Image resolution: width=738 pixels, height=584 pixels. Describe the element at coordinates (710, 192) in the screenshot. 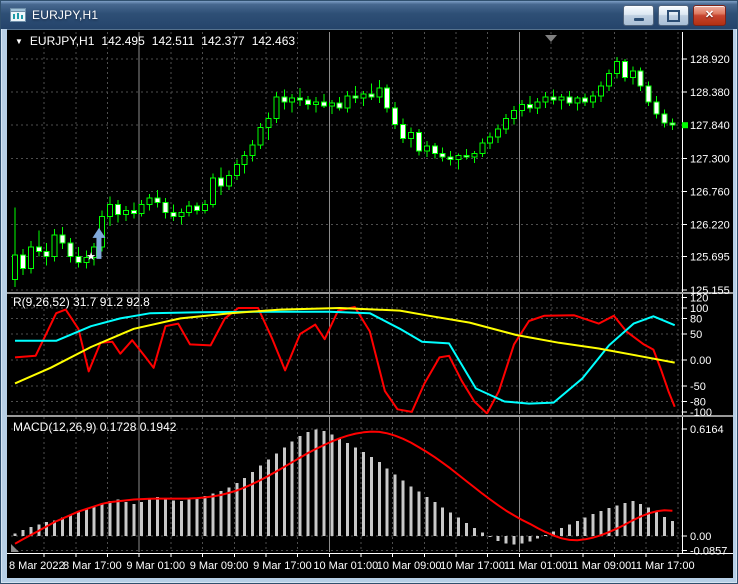

I see `price-axis-label: 126.760` at that location.